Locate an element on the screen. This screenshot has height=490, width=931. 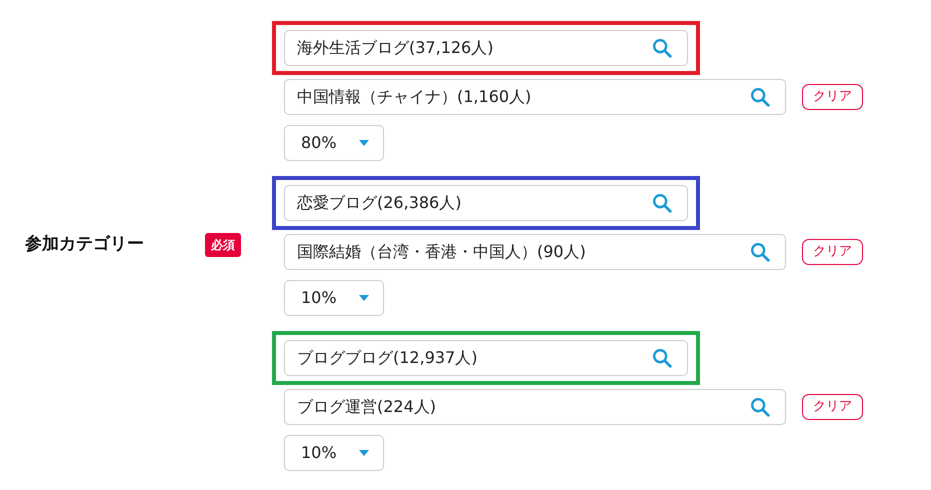
ratio-dropdown: 80% is located at coordinates (334, 143).